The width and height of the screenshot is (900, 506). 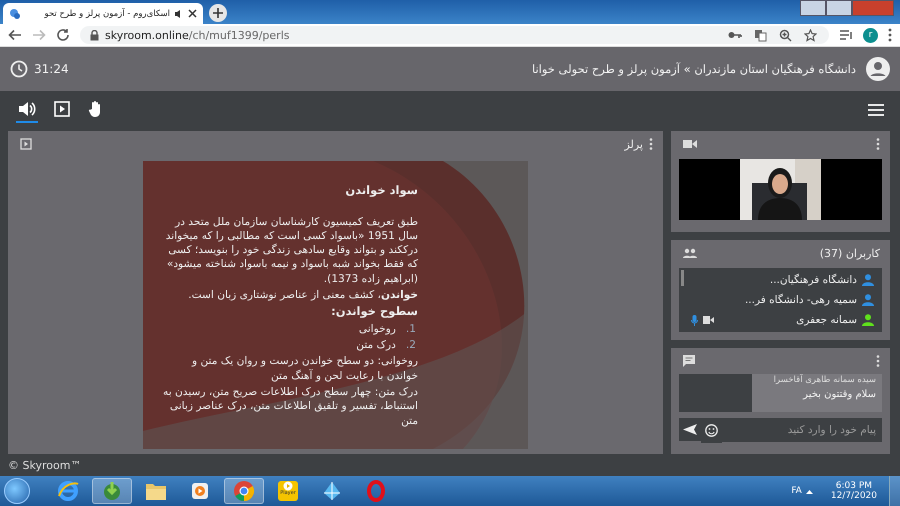 I want to click on list-item: روخوانی, so click(x=377, y=329).